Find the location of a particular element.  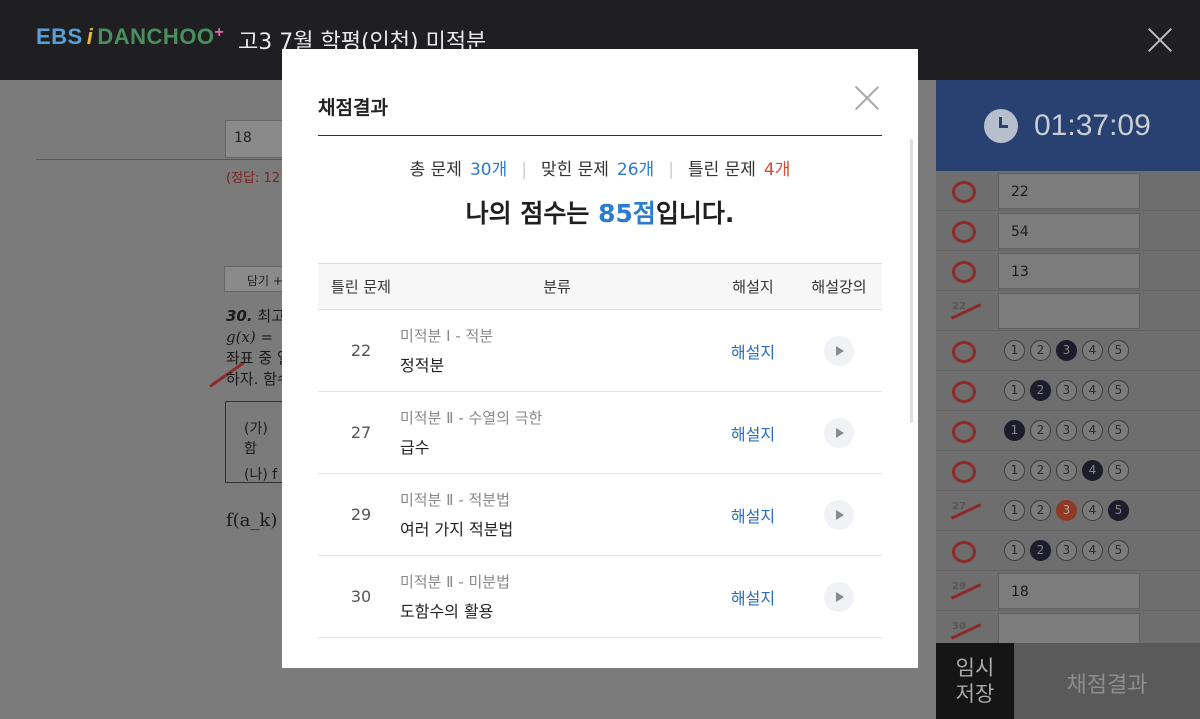

answer-input: 22 is located at coordinates (1069, 191).